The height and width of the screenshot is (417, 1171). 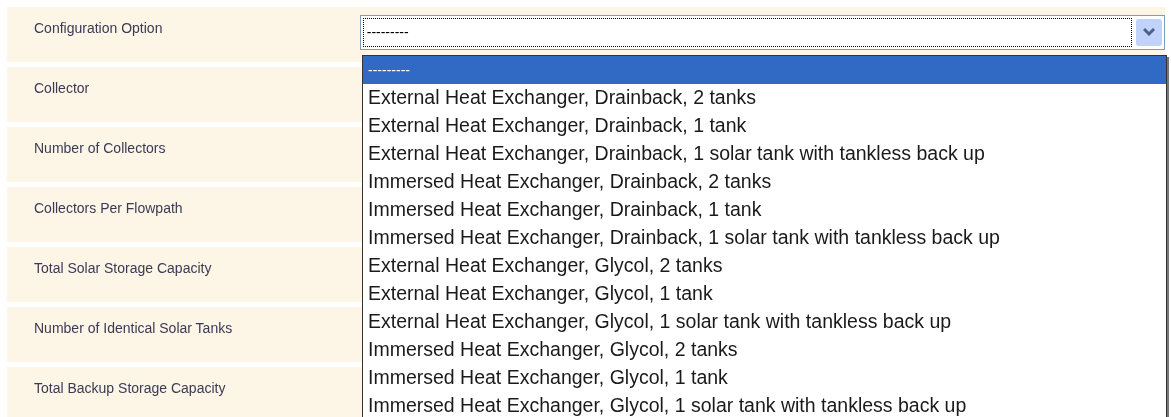 What do you see at coordinates (134, 328) in the screenshot?
I see `field-label: Number of Identical Solar Tanks` at bounding box center [134, 328].